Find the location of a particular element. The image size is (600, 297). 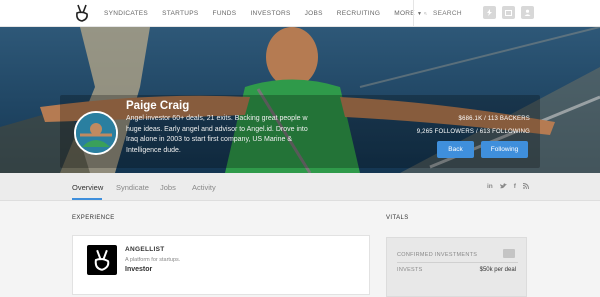

user-icon is located at coordinates (527, 12).